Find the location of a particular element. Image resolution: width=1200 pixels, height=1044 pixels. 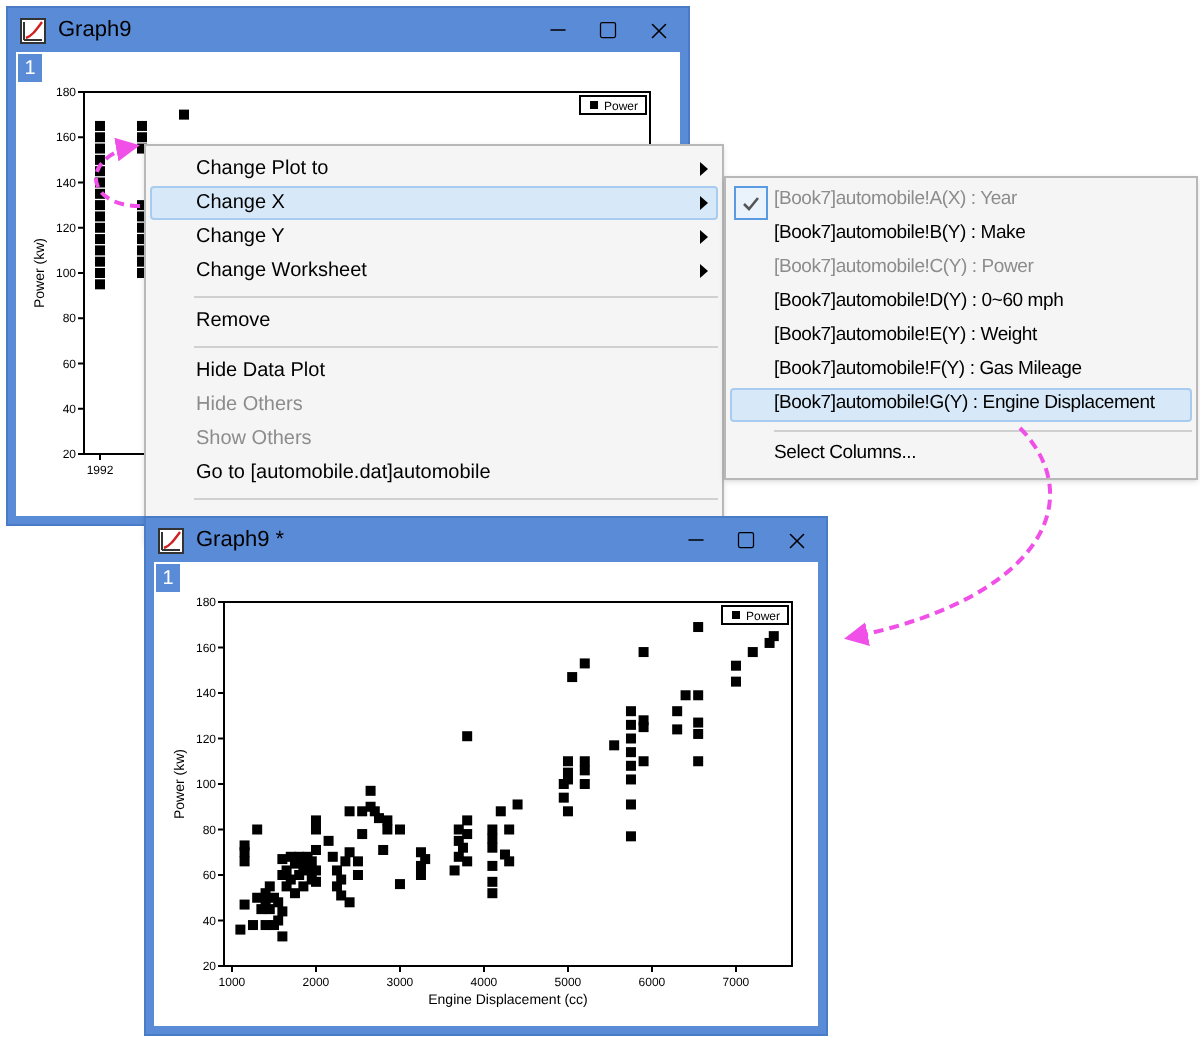

menu-item: Change Y is located at coordinates (434, 237).